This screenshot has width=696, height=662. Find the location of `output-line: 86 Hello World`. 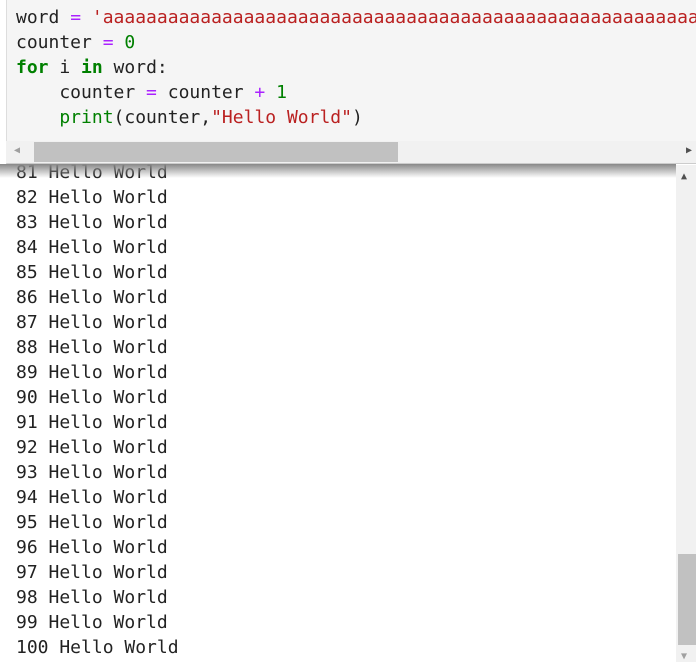

output-line: 86 Hello World is located at coordinates (92, 297).